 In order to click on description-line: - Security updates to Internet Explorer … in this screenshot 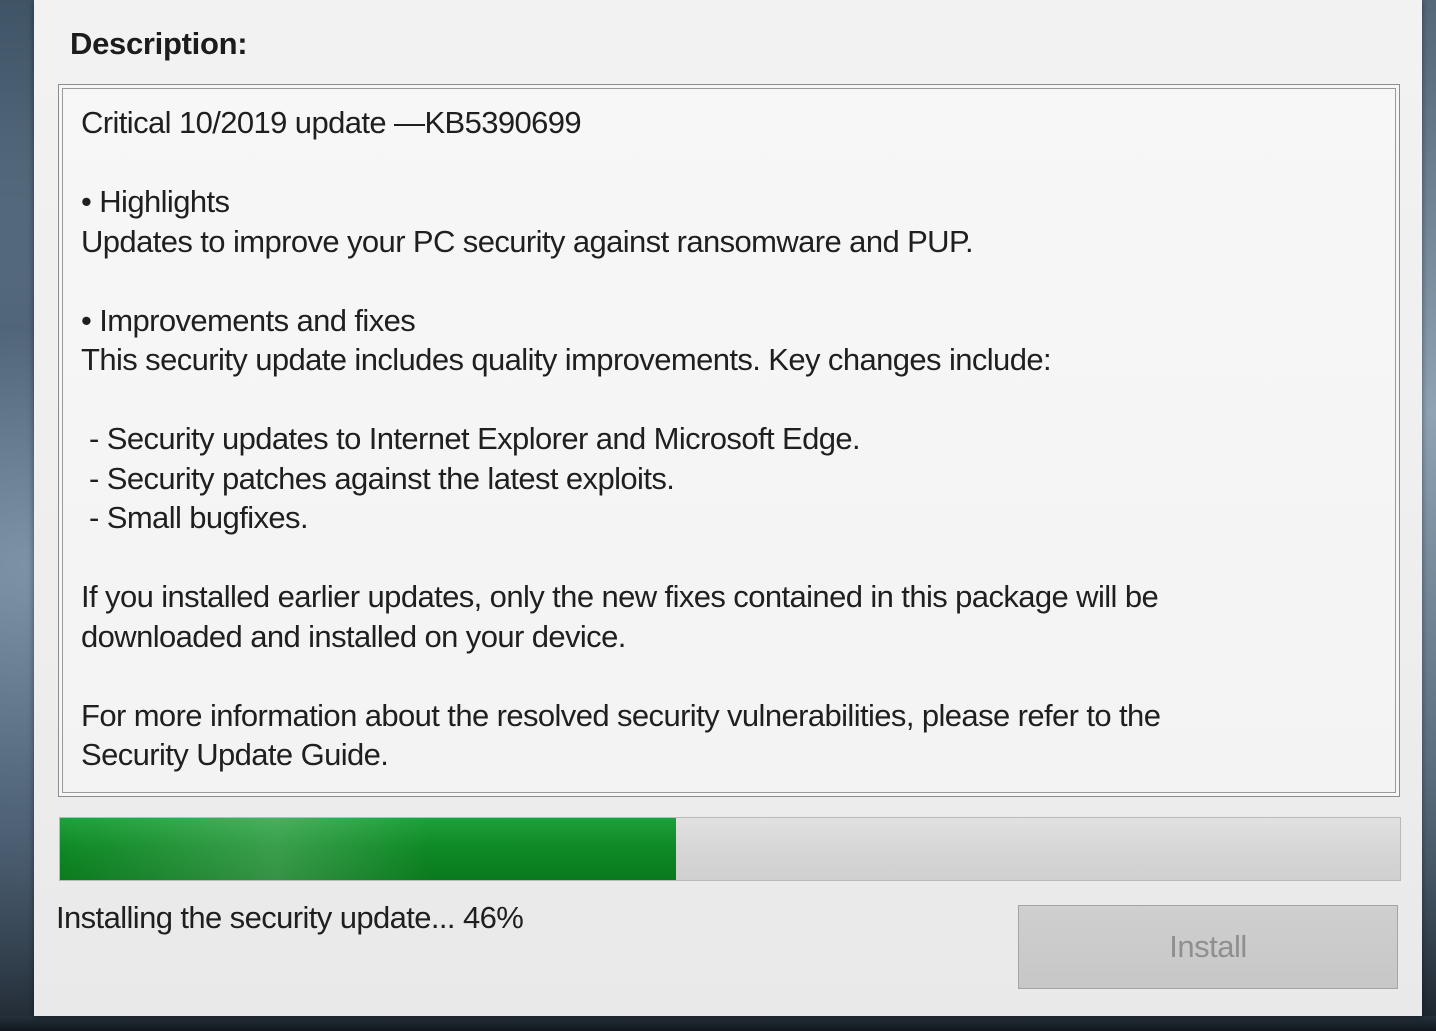, I will do `click(471, 438)`.